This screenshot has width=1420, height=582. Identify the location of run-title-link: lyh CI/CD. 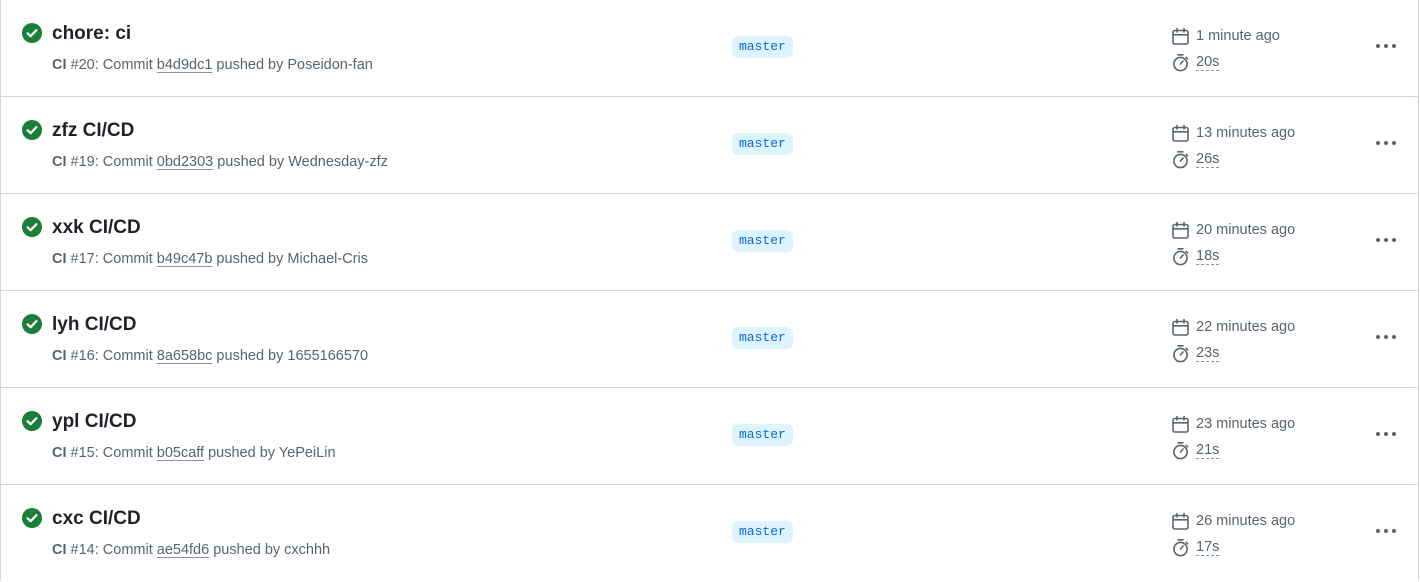
(94, 325).